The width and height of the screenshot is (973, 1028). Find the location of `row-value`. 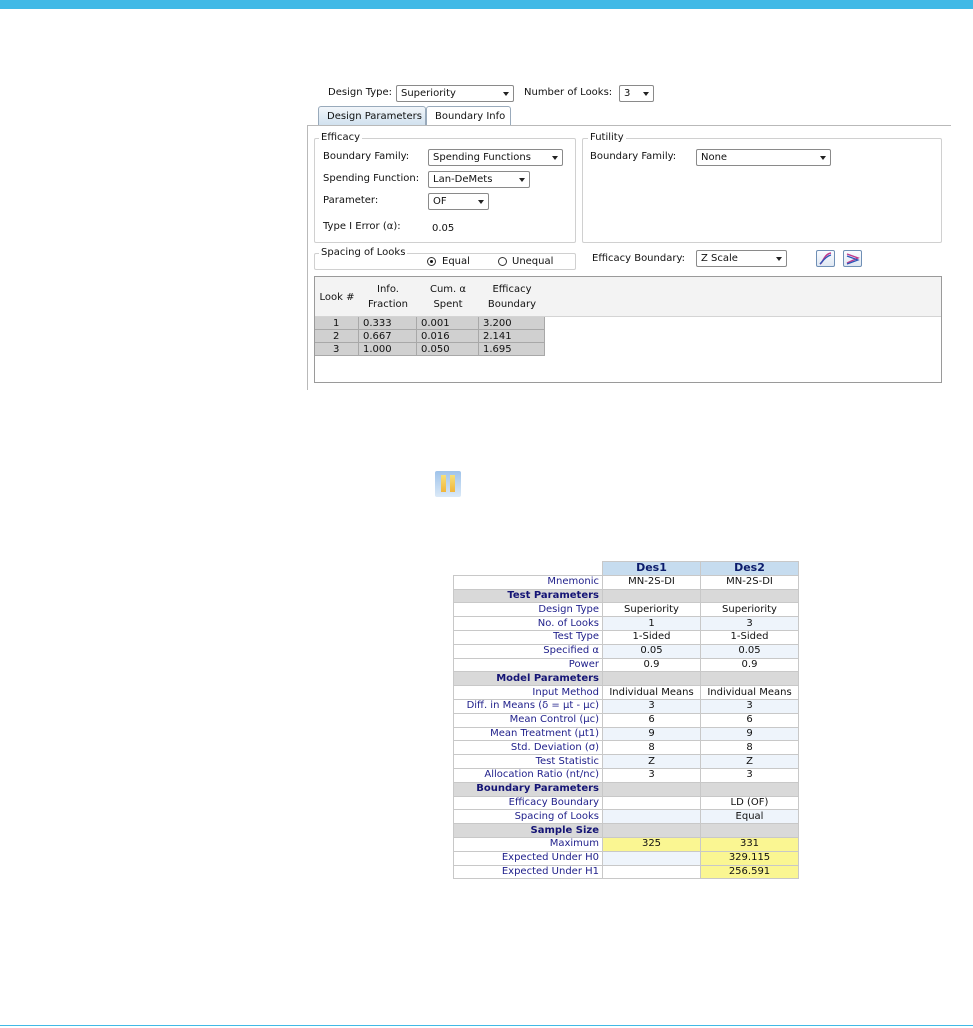

row-value is located at coordinates (651, 803).